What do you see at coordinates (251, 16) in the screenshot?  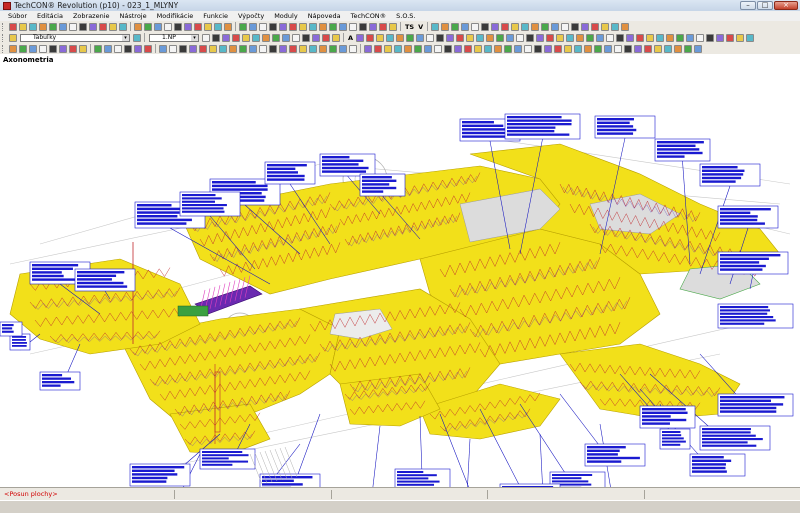 I see `menu-calculations: Výpočty` at bounding box center [251, 16].